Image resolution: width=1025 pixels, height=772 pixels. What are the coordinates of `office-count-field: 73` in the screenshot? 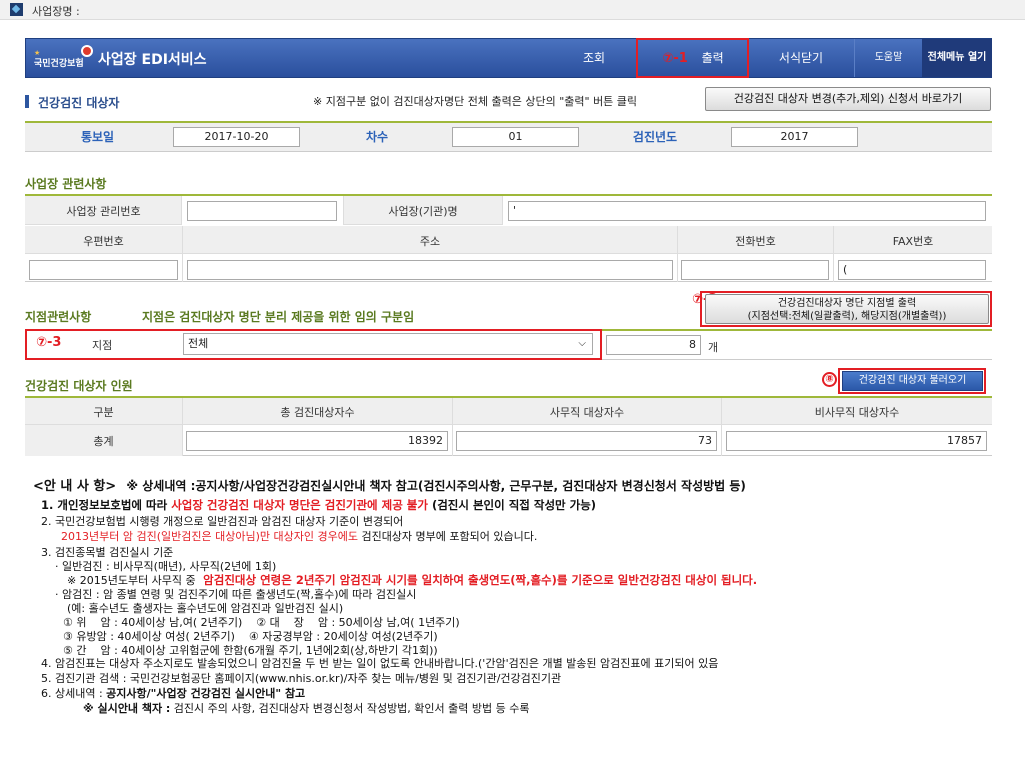 It's located at (586, 441).